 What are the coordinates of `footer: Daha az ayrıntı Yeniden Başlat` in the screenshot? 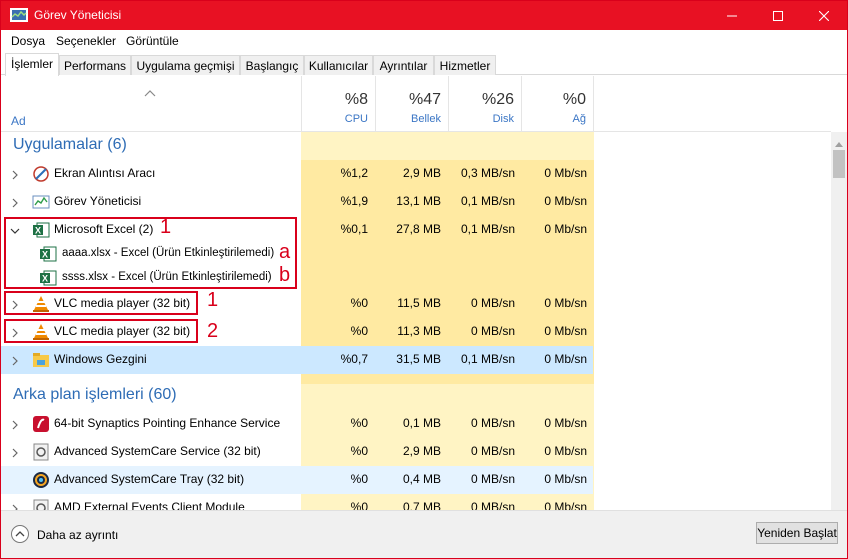 It's located at (424, 534).